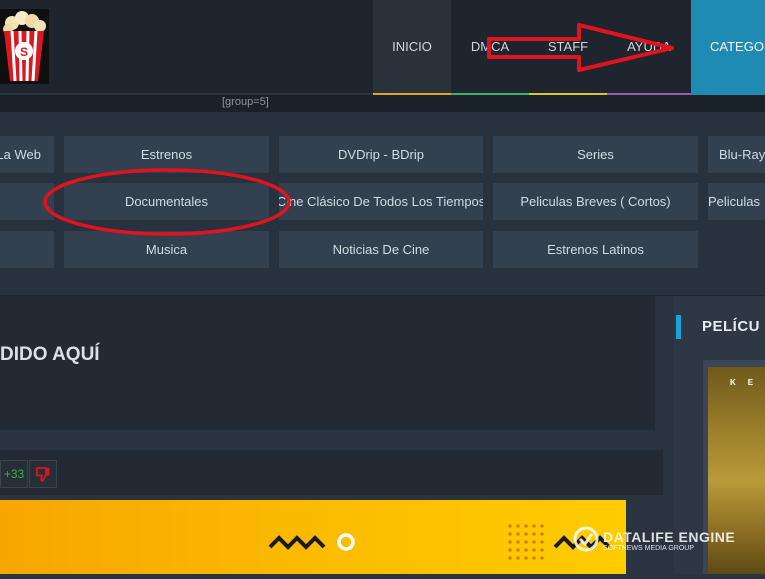  I want to click on category-la-web: La Web, so click(27, 154).